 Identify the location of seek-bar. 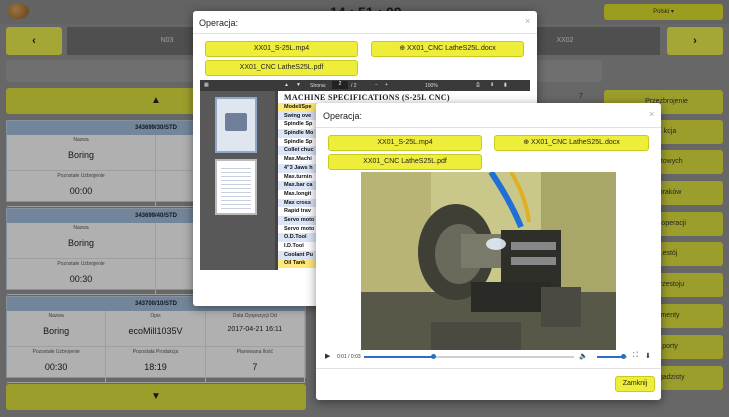
(469, 357).